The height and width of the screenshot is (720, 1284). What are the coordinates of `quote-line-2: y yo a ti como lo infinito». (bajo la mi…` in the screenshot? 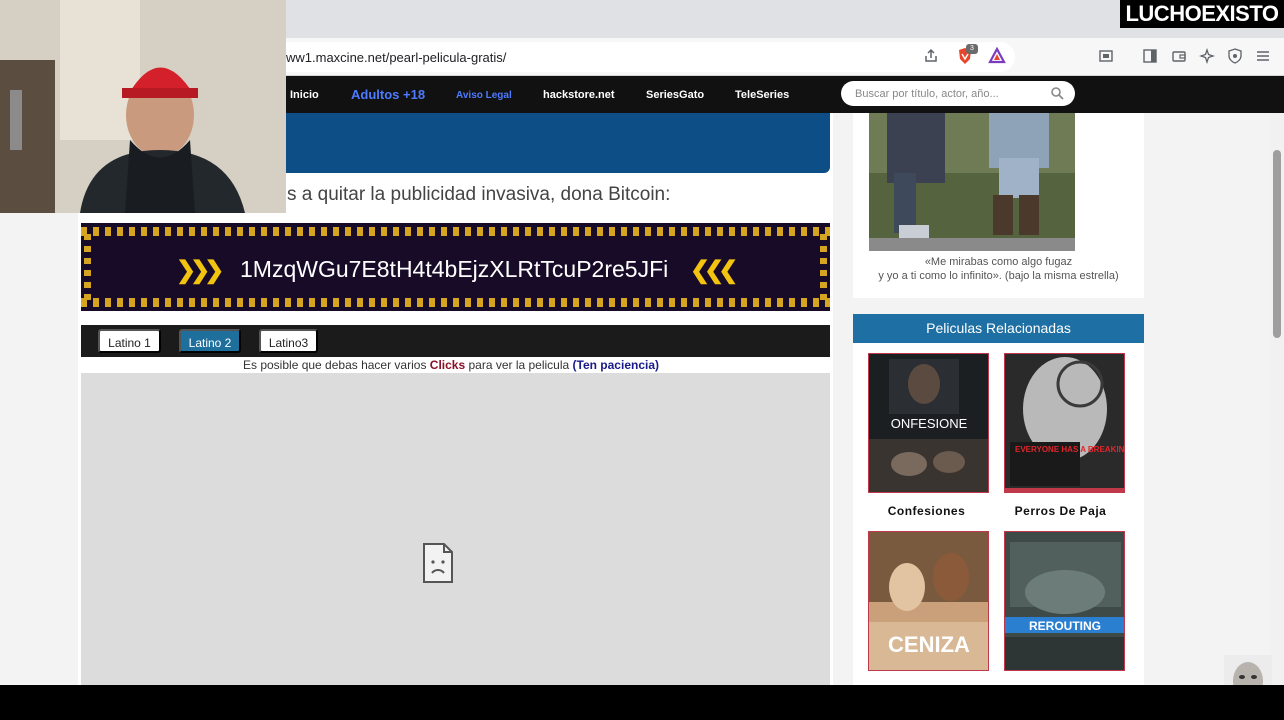 It's located at (998, 276).